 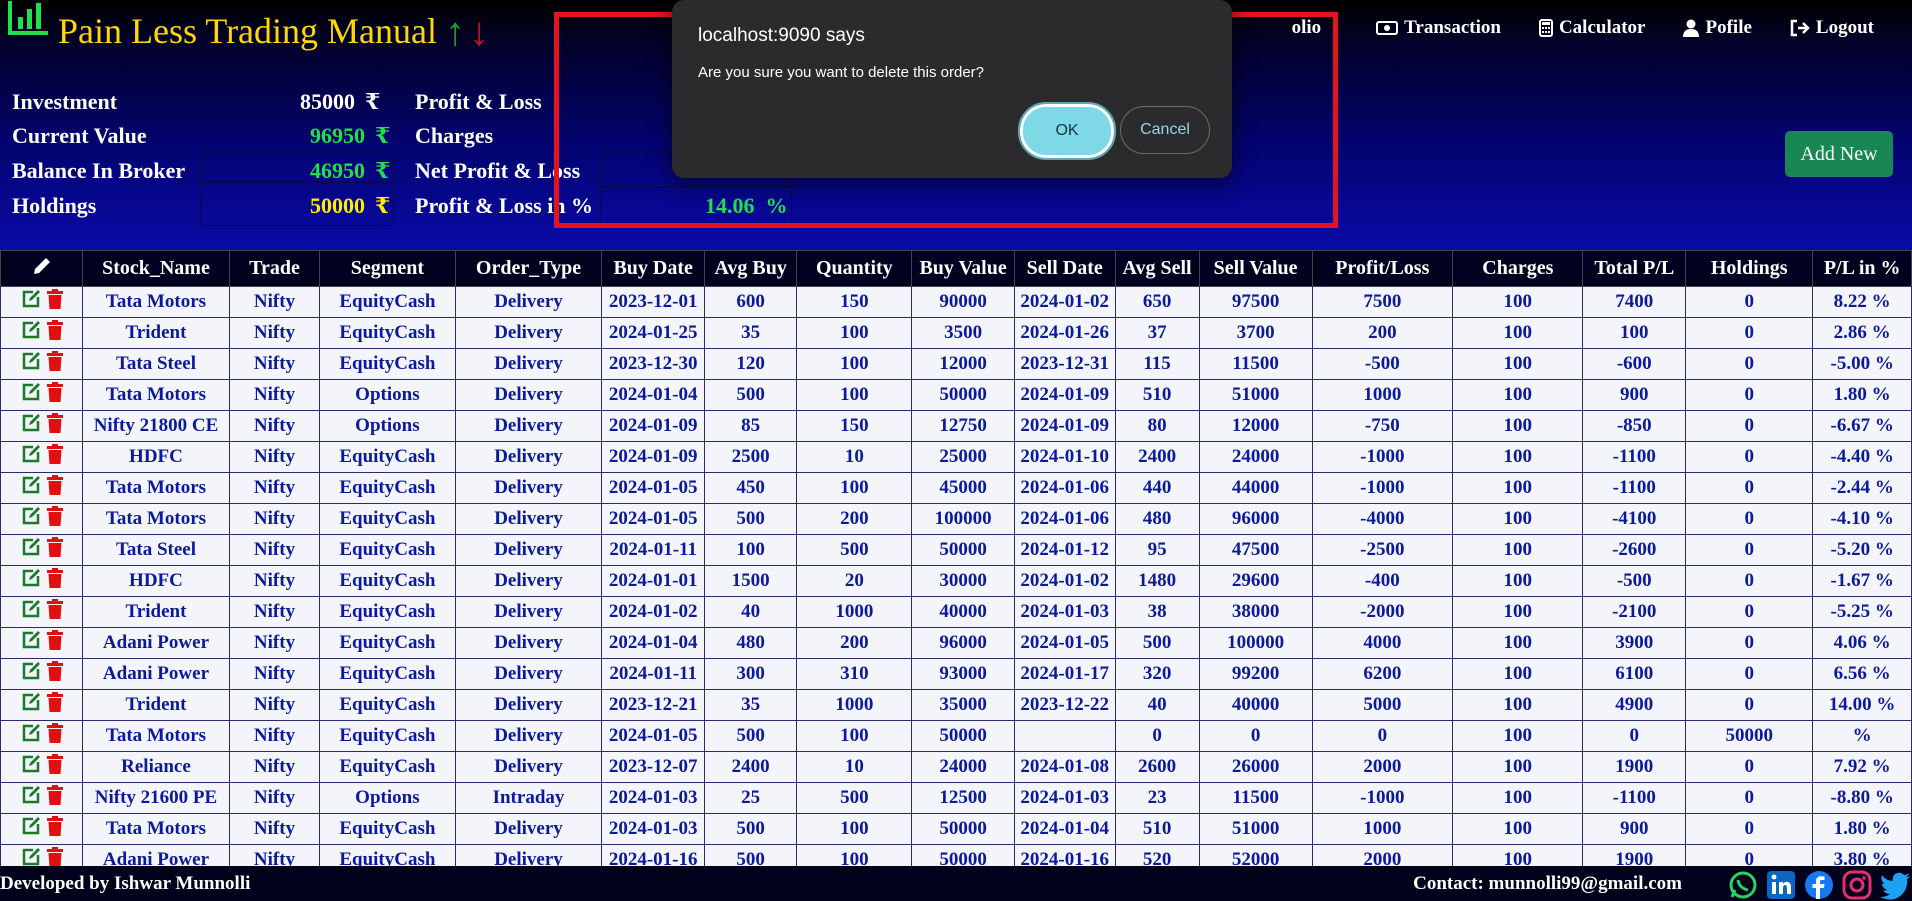 What do you see at coordinates (1157, 829) in the screenshot?
I see `cell-avg-sell: 510` at bounding box center [1157, 829].